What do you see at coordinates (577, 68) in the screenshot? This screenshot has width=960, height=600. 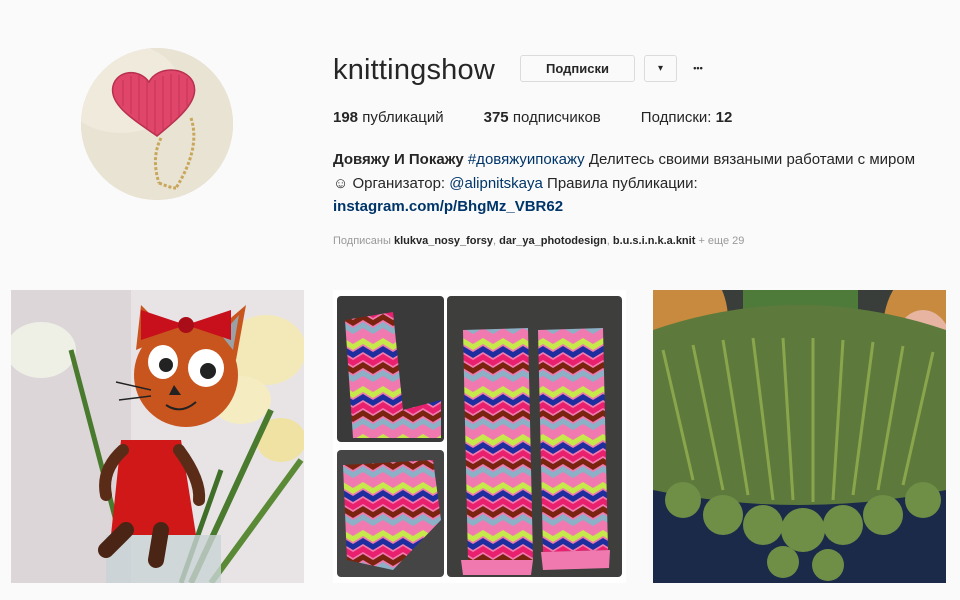 I see `following-button: Подписки` at bounding box center [577, 68].